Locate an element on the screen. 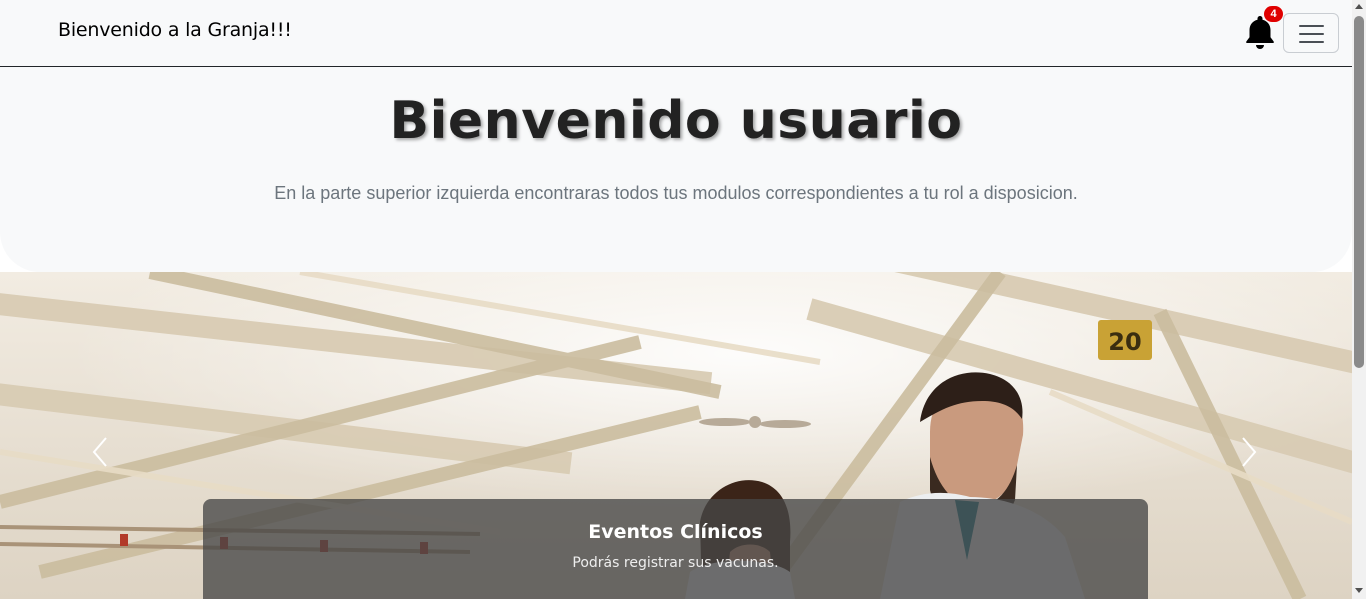  navbar-brand: Bienvenido a la Granja!!! is located at coordinates (175, 30).